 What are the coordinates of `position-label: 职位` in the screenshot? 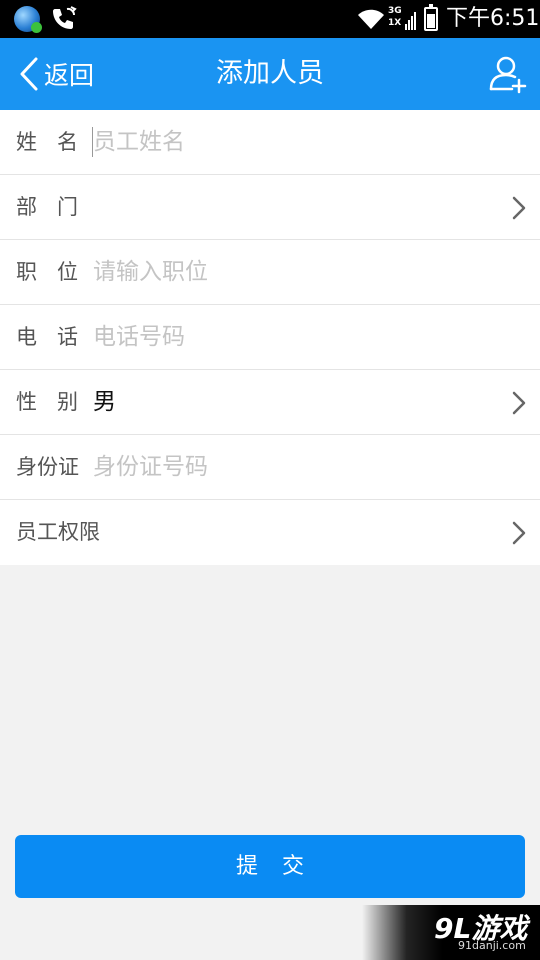 It's located at (57, 272).